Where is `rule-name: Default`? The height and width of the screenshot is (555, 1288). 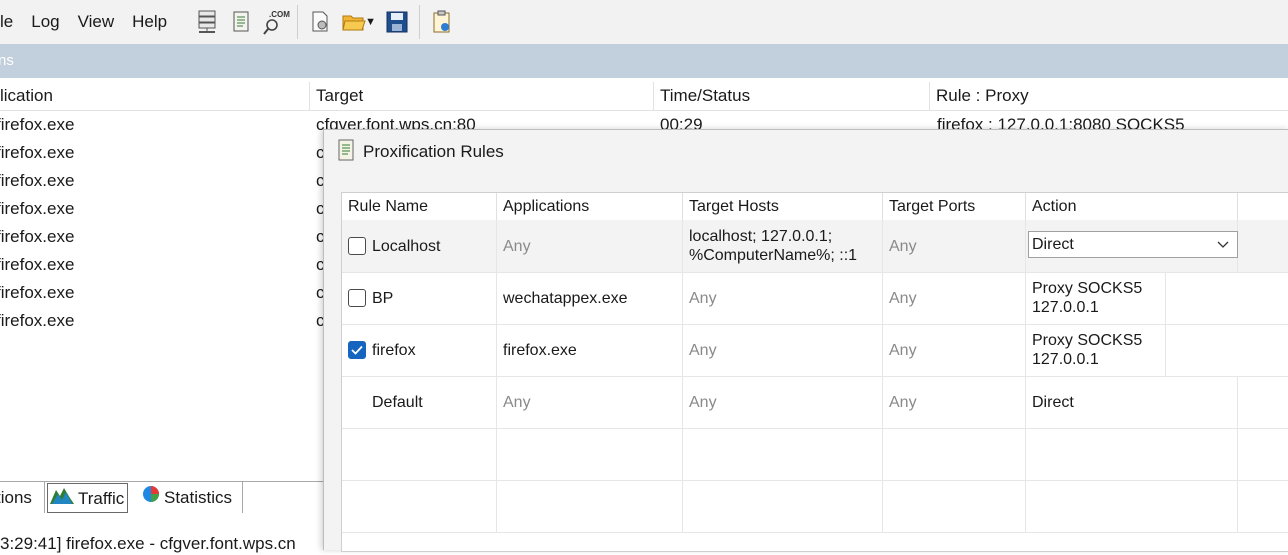
rule-name: Default is located at coordinates (397, 402).